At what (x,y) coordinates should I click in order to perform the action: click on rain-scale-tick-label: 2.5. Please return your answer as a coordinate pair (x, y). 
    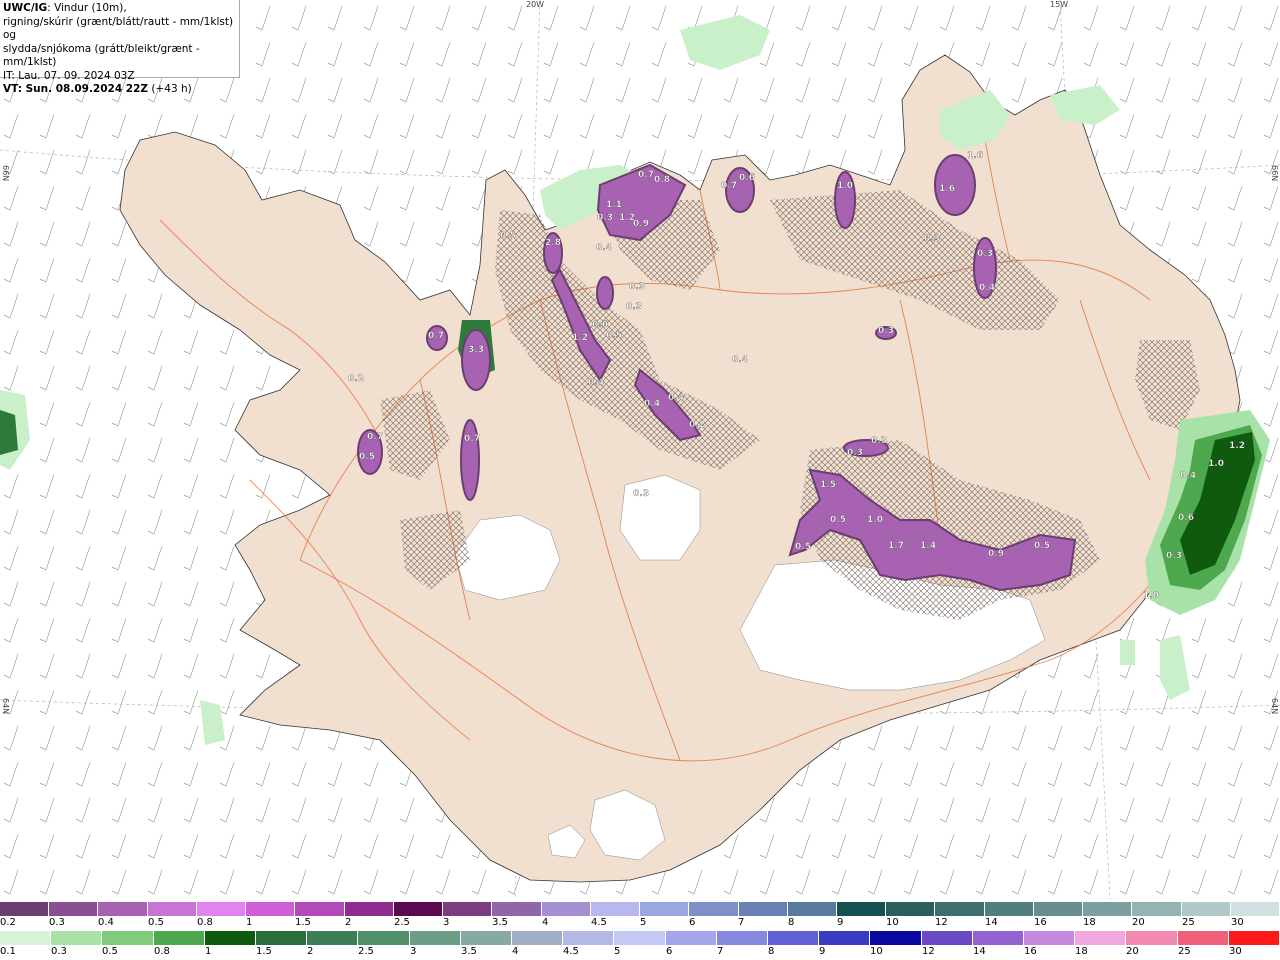
    Looking at the image, I should click on (366, 951).